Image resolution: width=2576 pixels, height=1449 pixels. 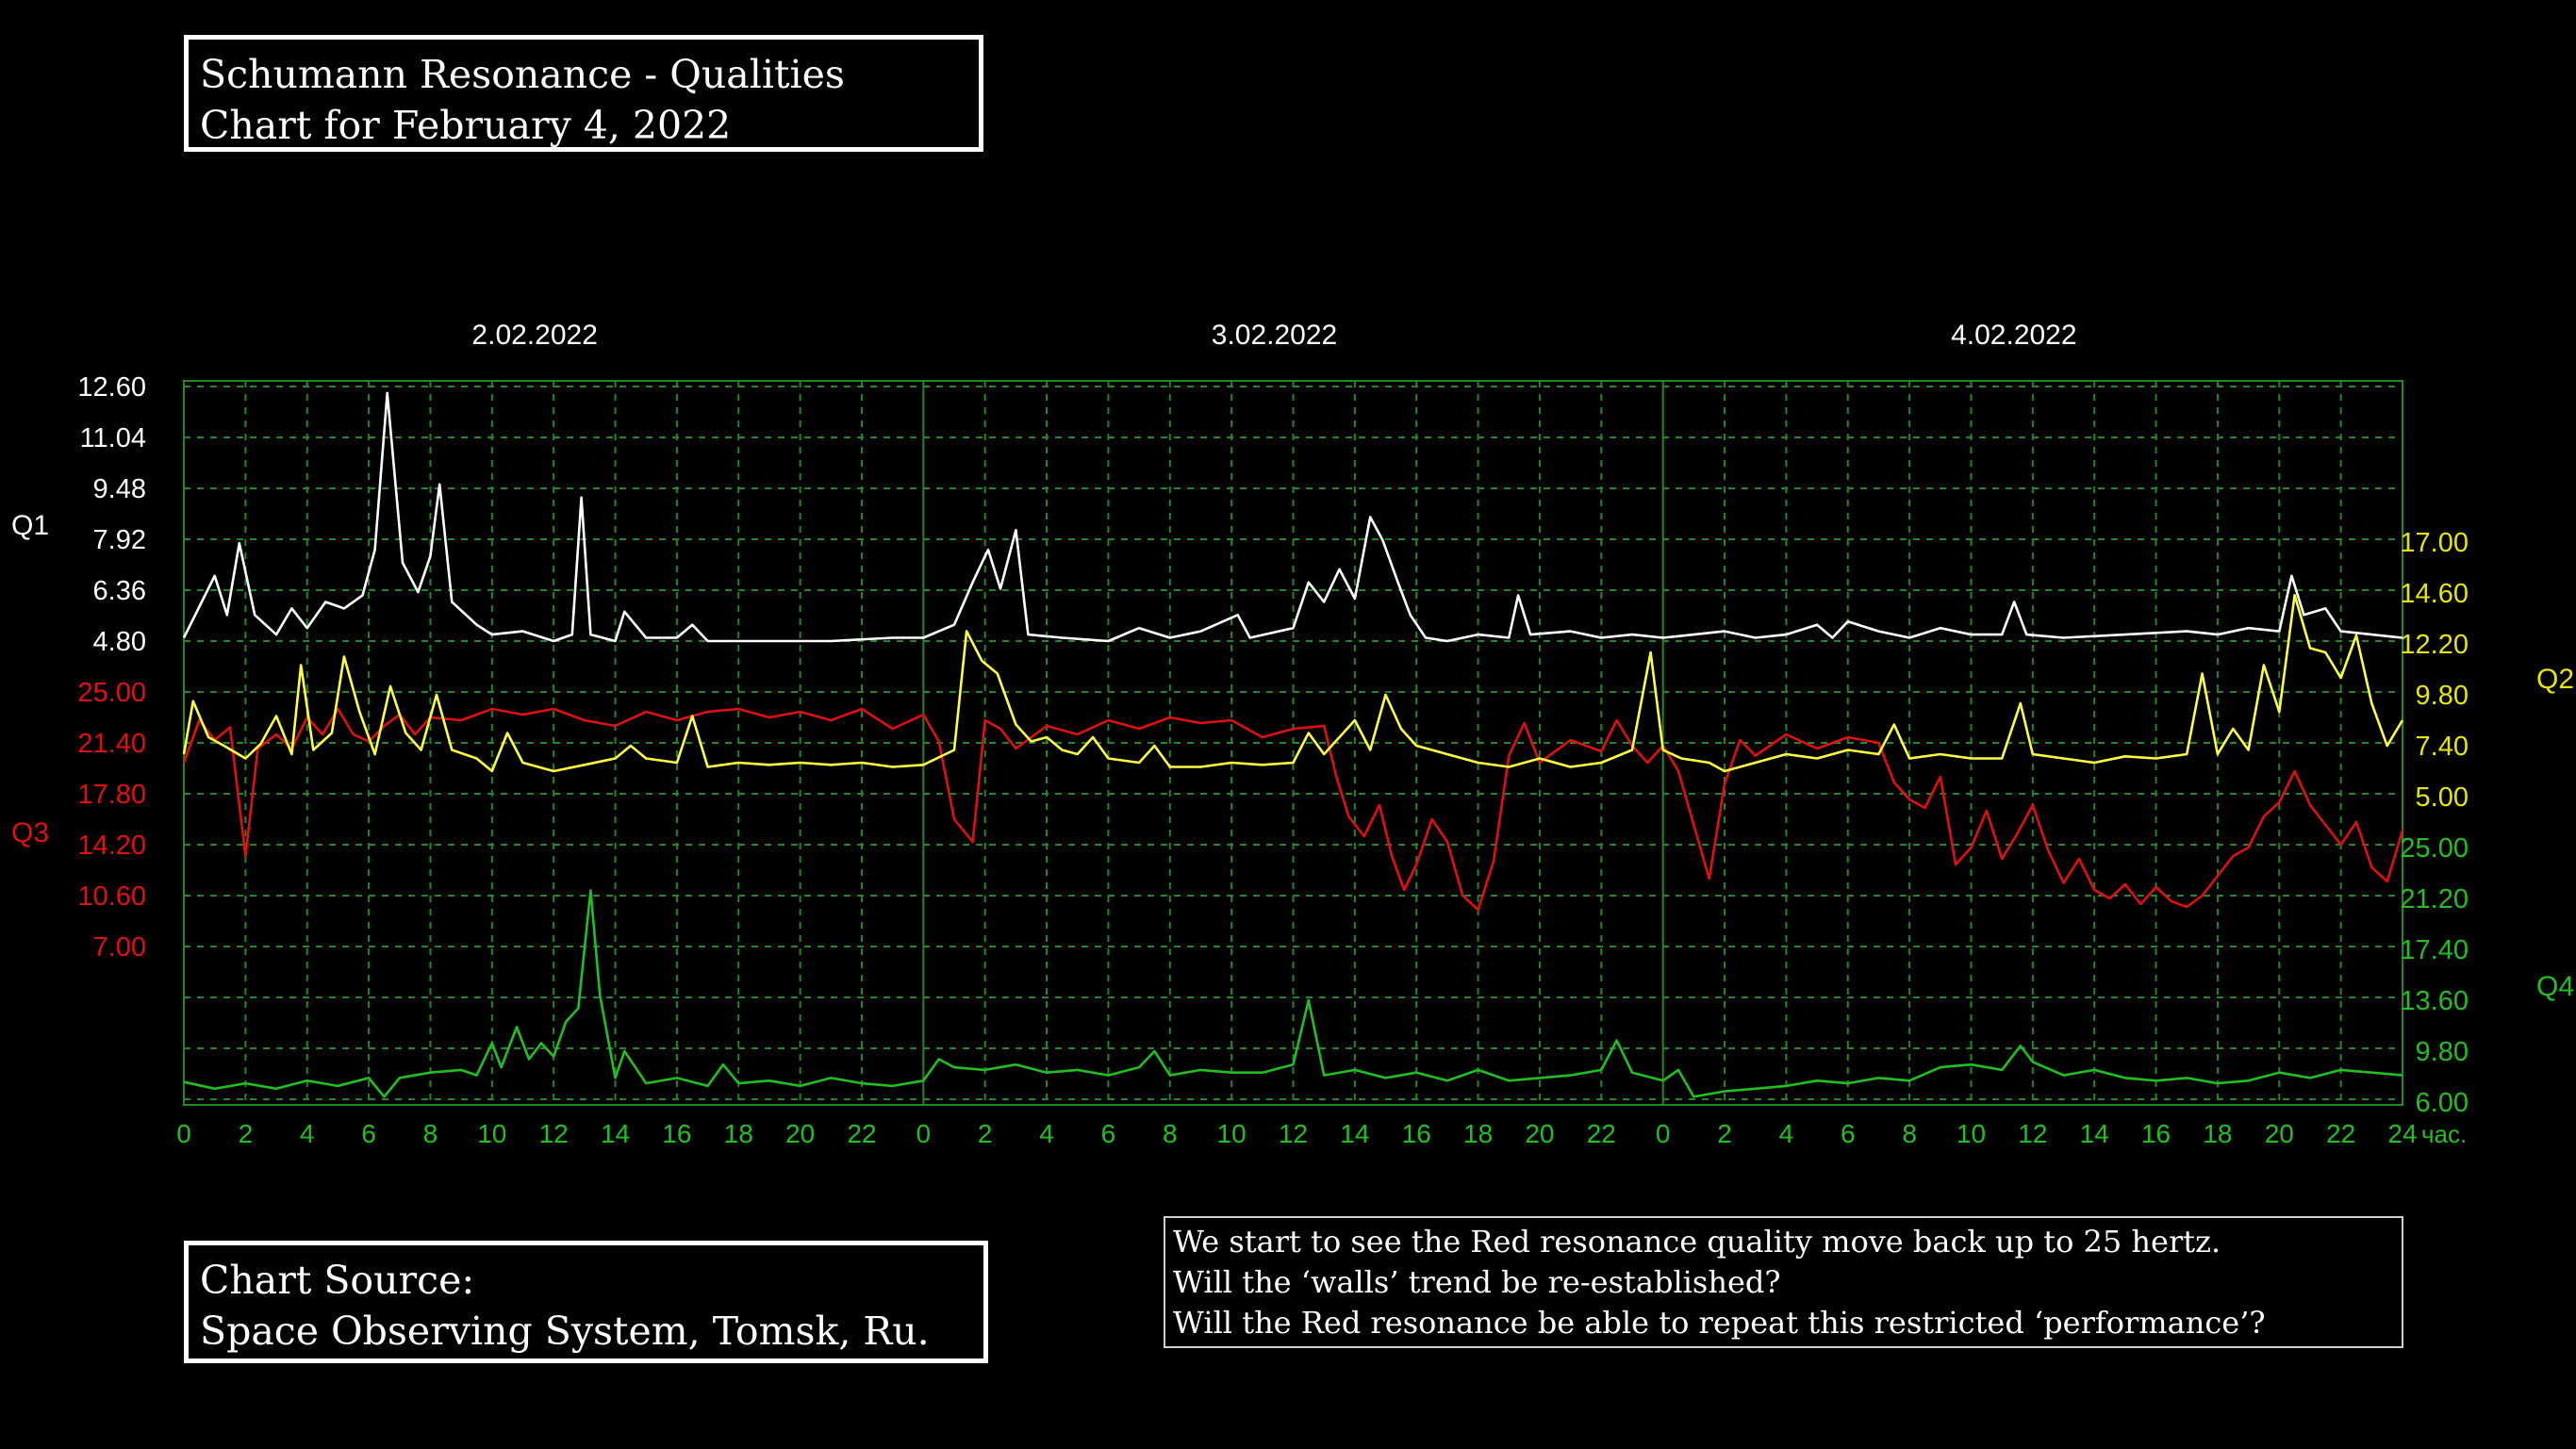 What do you see at coordinates (30, 526) in the screenshot?
I see `axis-name-q1: Q1` at bounding box center [30, 526].